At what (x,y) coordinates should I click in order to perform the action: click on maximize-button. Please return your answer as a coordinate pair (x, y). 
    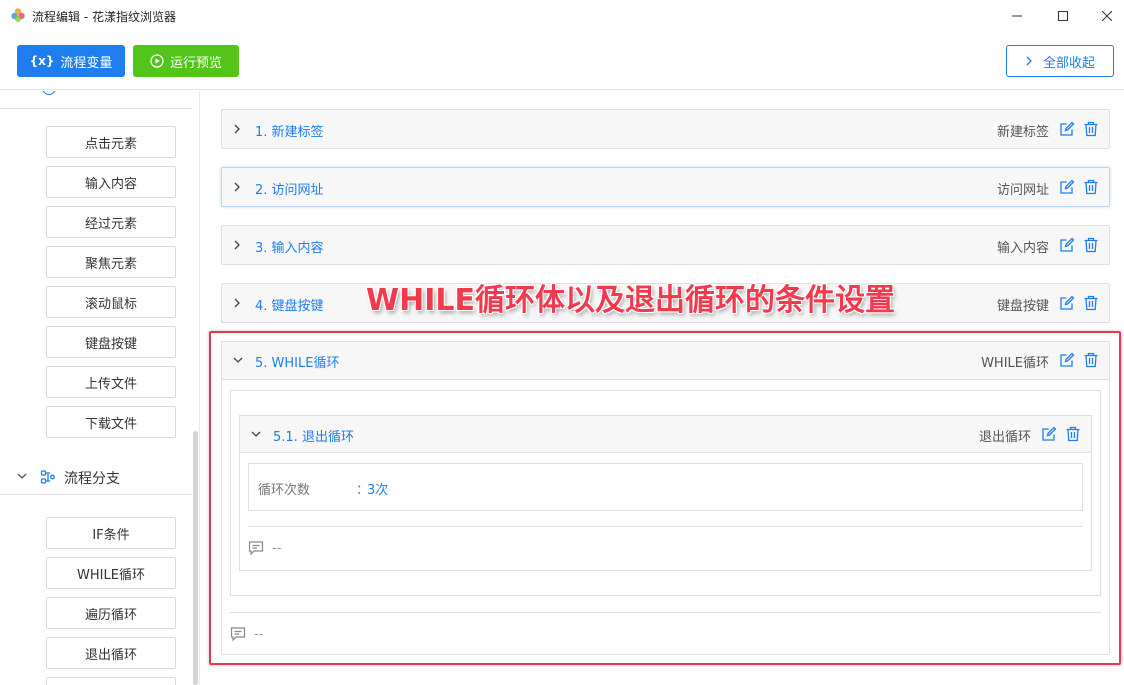
    Looking at the image, I should click on (1063, 16).